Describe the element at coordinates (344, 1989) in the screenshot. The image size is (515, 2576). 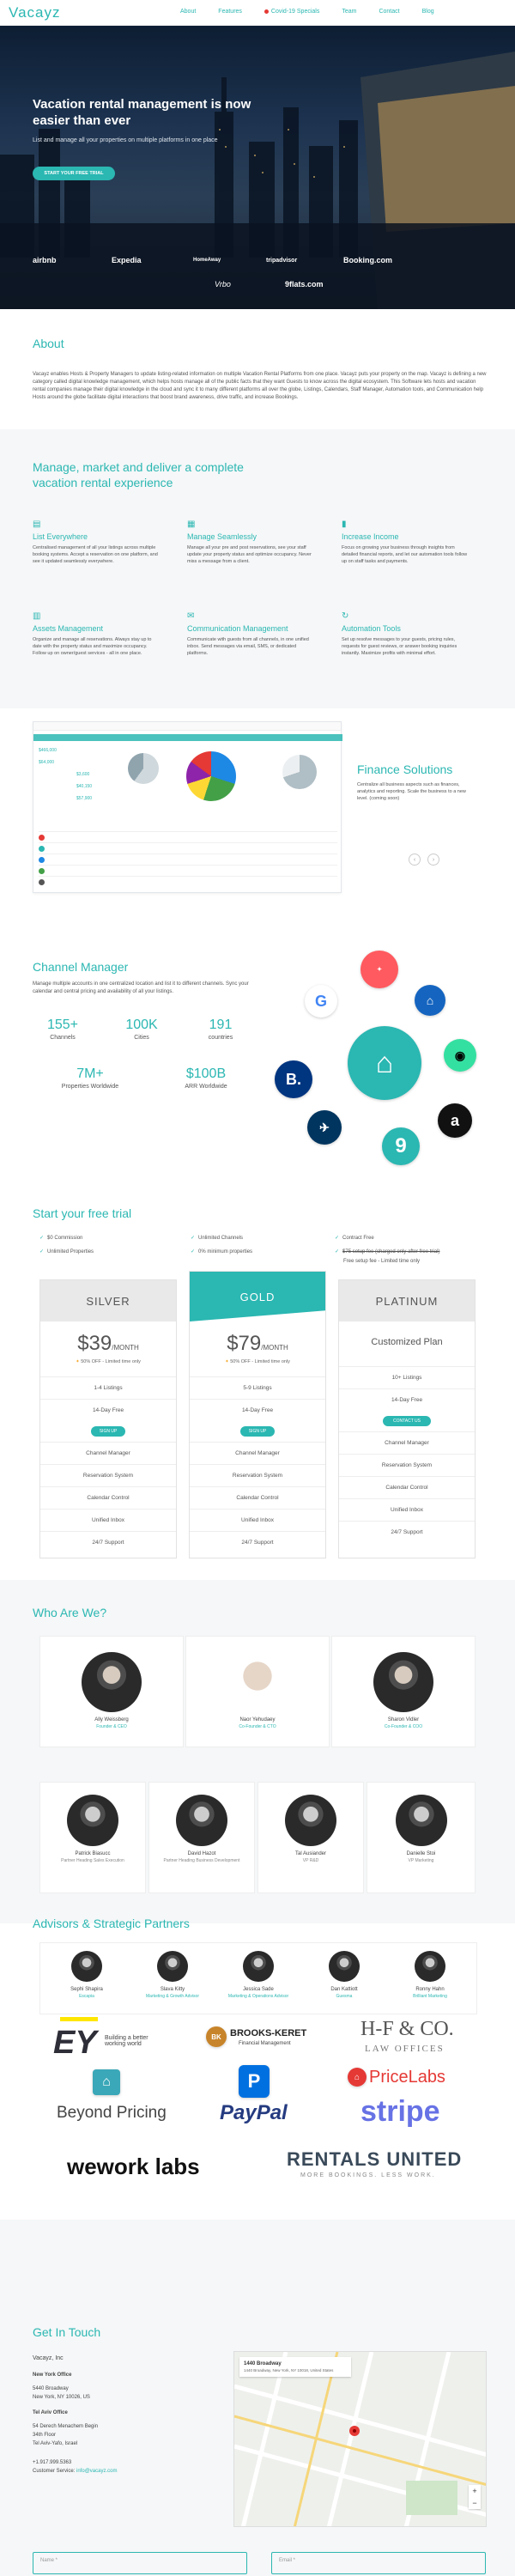
I see `advisor-name: Dan Kattiott` at that location.